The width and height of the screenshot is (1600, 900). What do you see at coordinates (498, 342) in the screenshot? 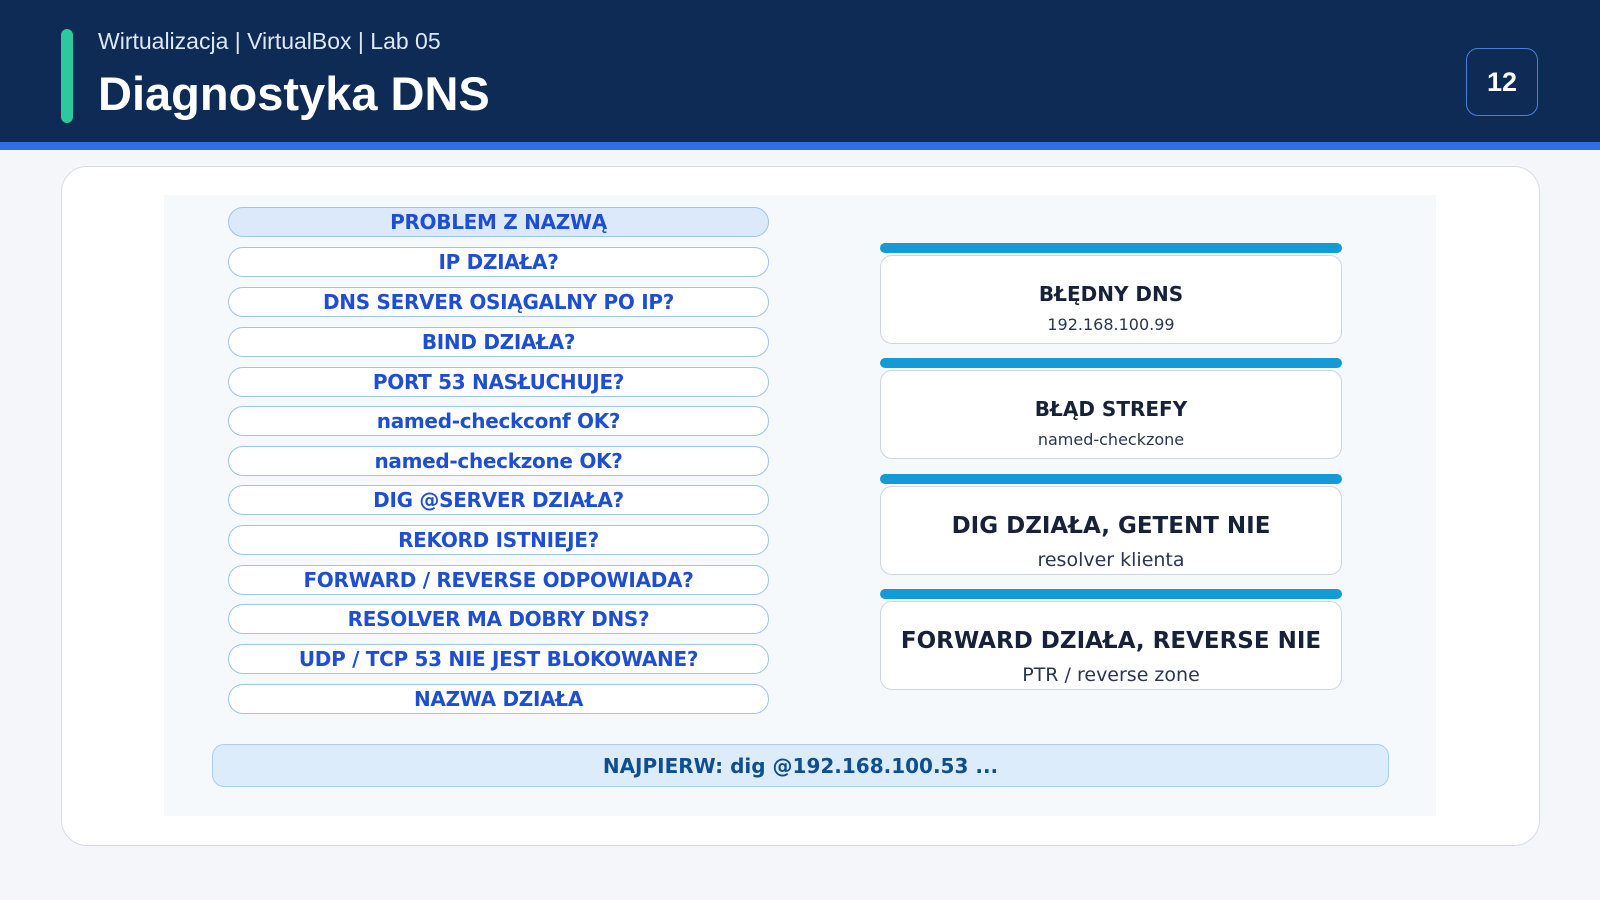
I see `flow-step: BIND DZIAŁA?` at bounding box center [498, 342].